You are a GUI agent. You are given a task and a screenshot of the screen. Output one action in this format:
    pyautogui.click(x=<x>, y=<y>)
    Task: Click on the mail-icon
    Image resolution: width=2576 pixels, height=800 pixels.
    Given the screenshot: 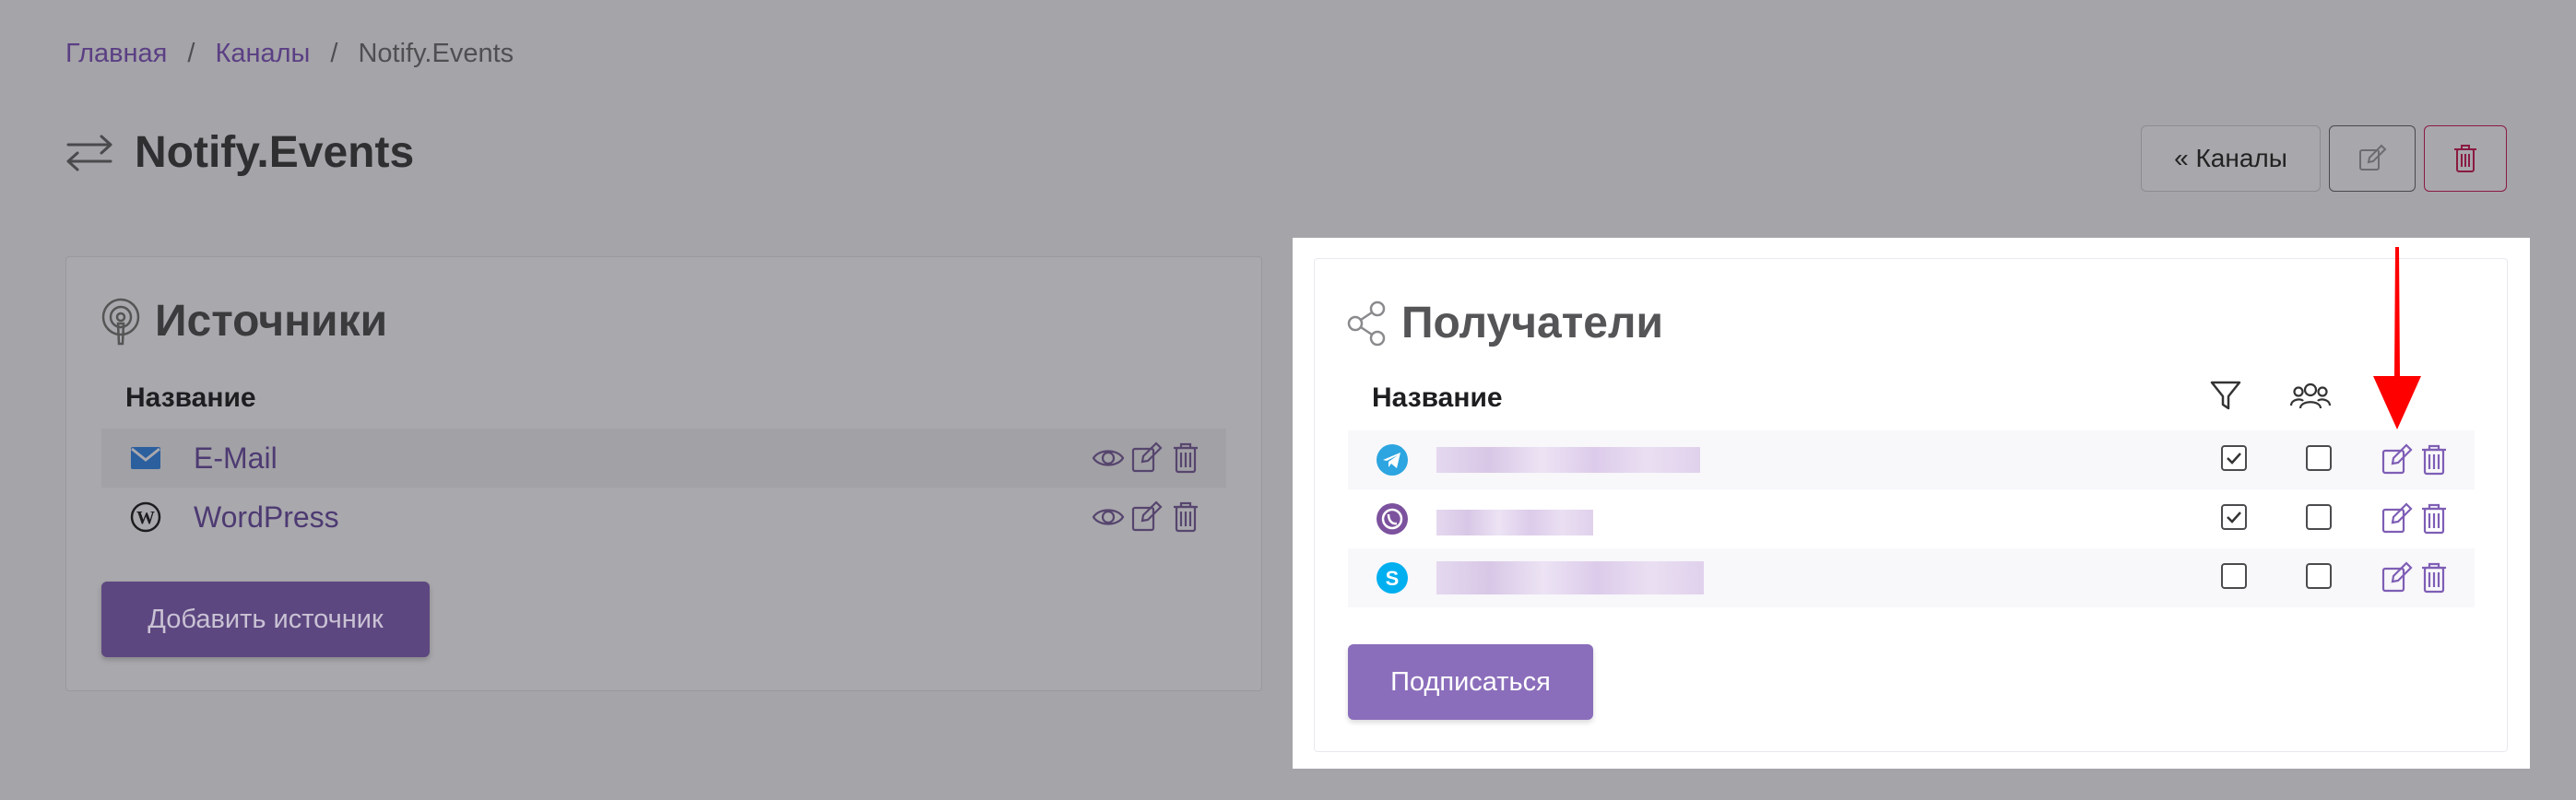 What is the action you would take?
    pyautogui.click(x=145, y=458)
    